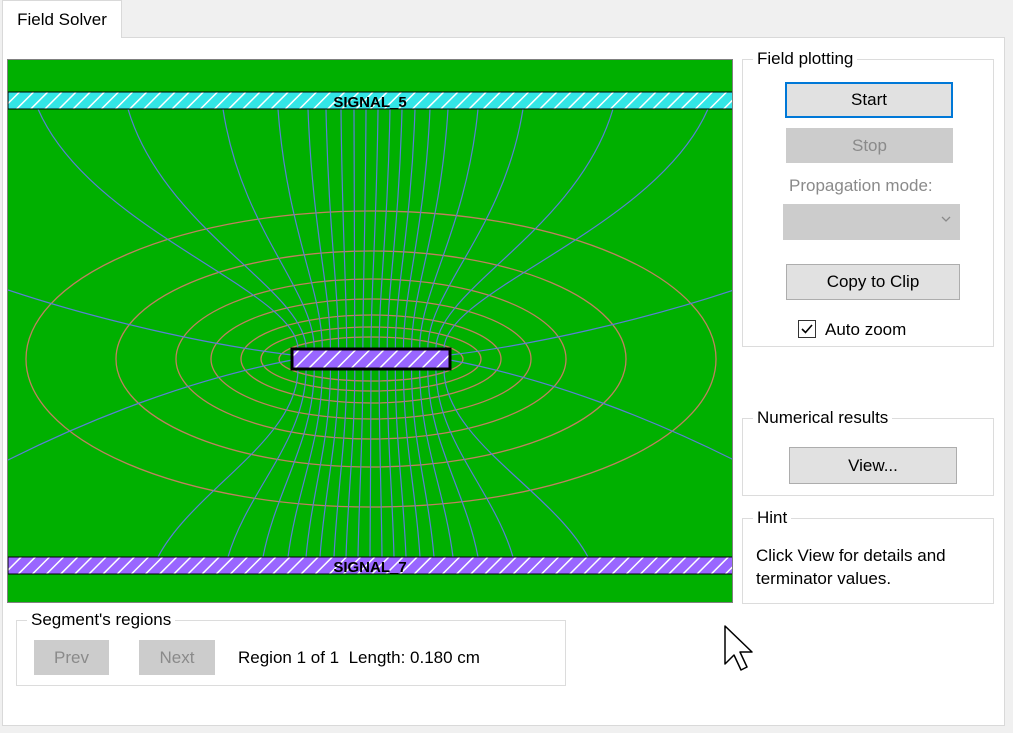 The height and width of the screenshot is (733, 1013). I want to click on start-button: Start, so click(869, 100).